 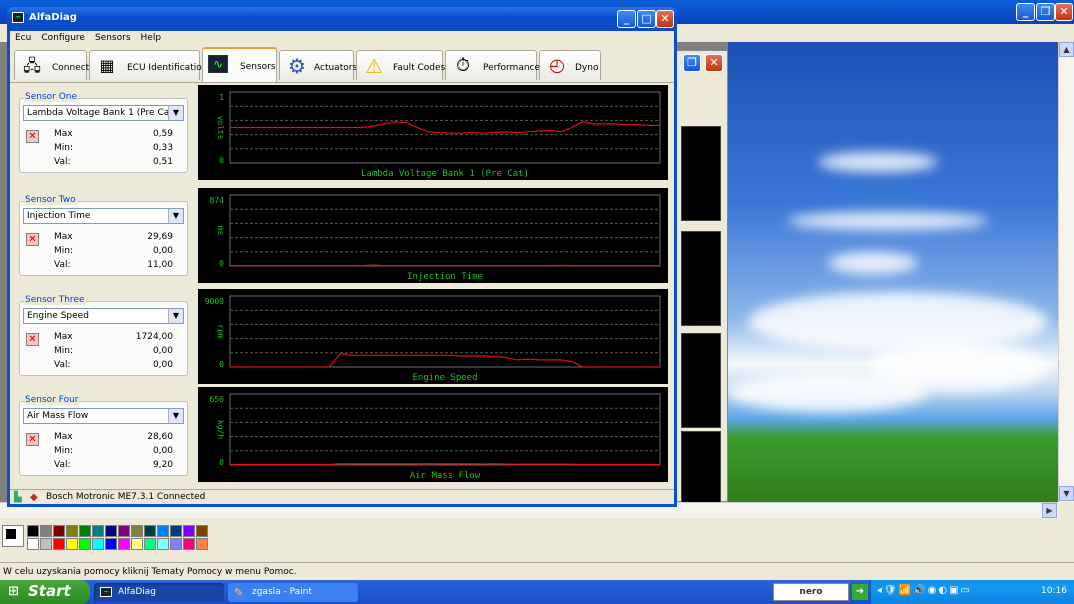 What do you see at coordinates (221, 97) in the screenshot?
I see `y-tick-label: 1` at bounding box center [221, 97].